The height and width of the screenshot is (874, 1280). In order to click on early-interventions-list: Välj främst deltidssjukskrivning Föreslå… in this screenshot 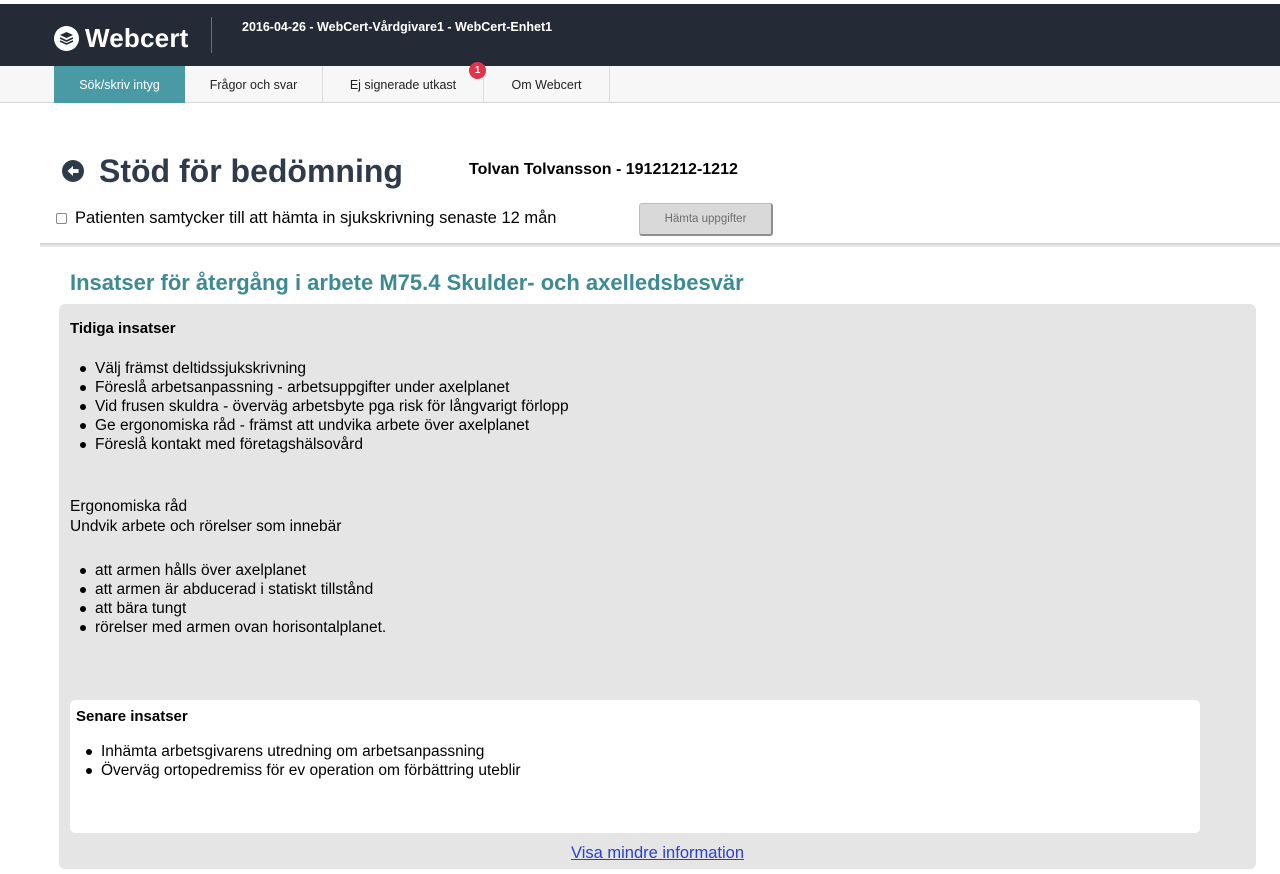, I will do `click(319, 406)`.